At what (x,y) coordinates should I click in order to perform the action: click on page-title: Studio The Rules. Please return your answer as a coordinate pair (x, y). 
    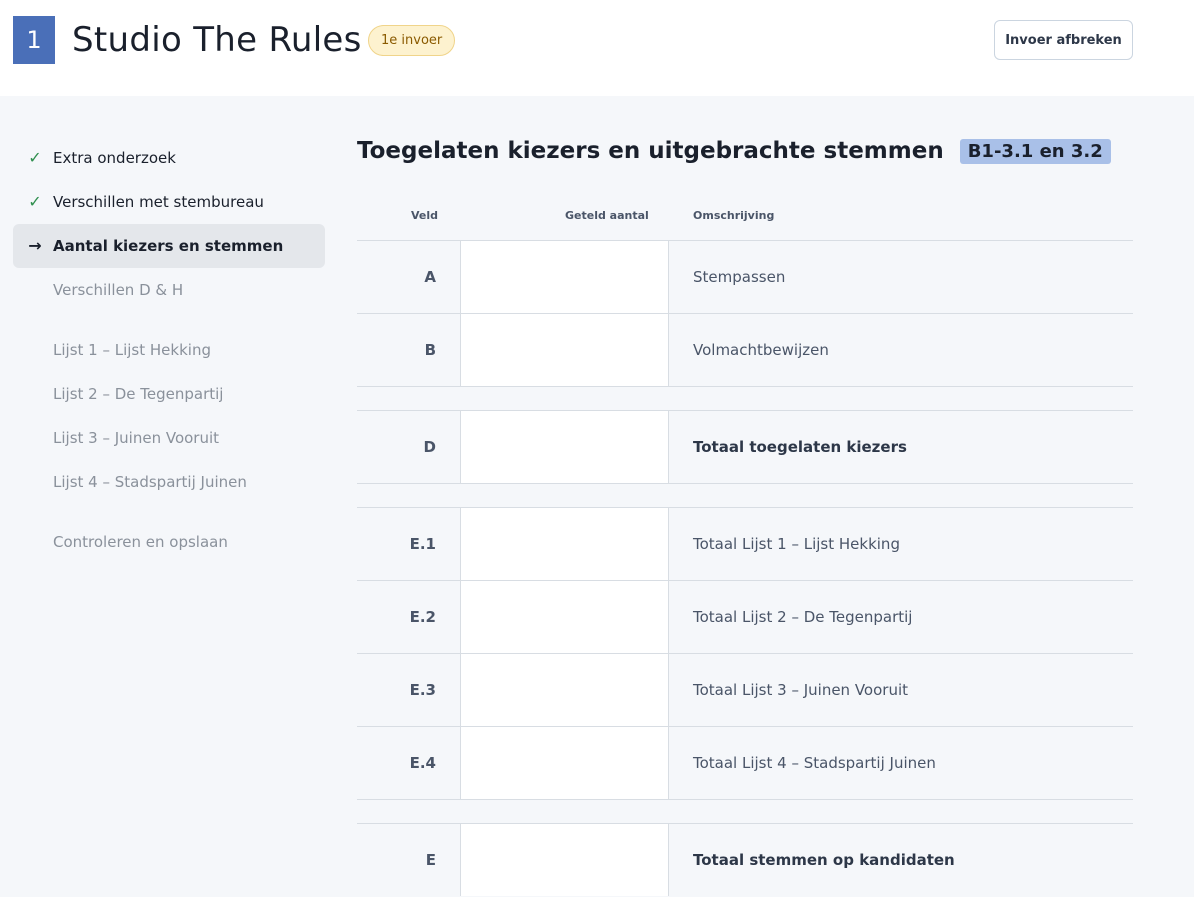
    Looking at the image, I should click on (217, 40).